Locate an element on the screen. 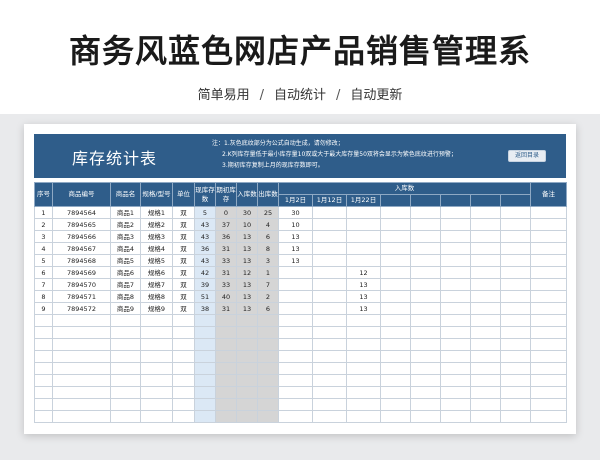 The image size is (600, 460). cell-opening-stock: 37 is located at coordinates (226, 224).